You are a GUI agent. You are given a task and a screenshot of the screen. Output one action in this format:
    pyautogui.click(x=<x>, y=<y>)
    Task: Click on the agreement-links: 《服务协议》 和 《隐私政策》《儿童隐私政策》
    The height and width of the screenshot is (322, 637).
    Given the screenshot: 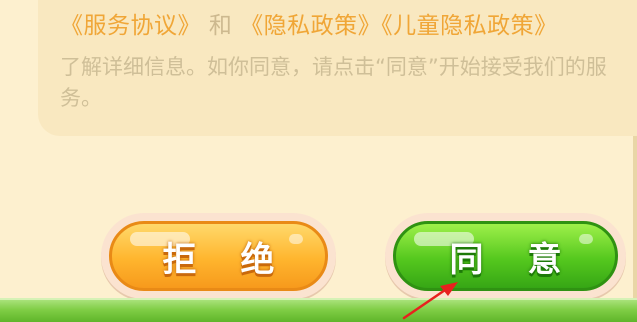 What is the action you would take?
    pyautogui.click(x=309, y=23)
    